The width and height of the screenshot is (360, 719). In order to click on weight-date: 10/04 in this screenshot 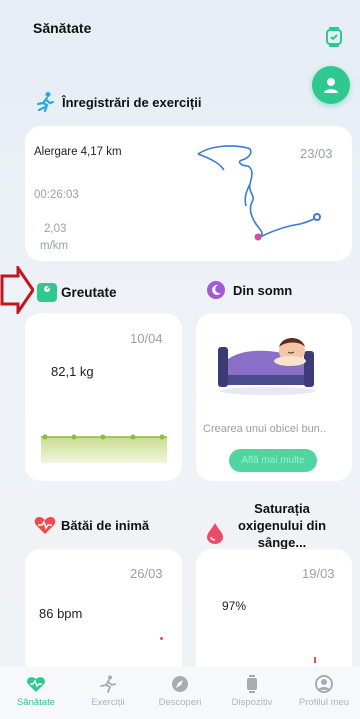, I will do `click(146, 338)`.